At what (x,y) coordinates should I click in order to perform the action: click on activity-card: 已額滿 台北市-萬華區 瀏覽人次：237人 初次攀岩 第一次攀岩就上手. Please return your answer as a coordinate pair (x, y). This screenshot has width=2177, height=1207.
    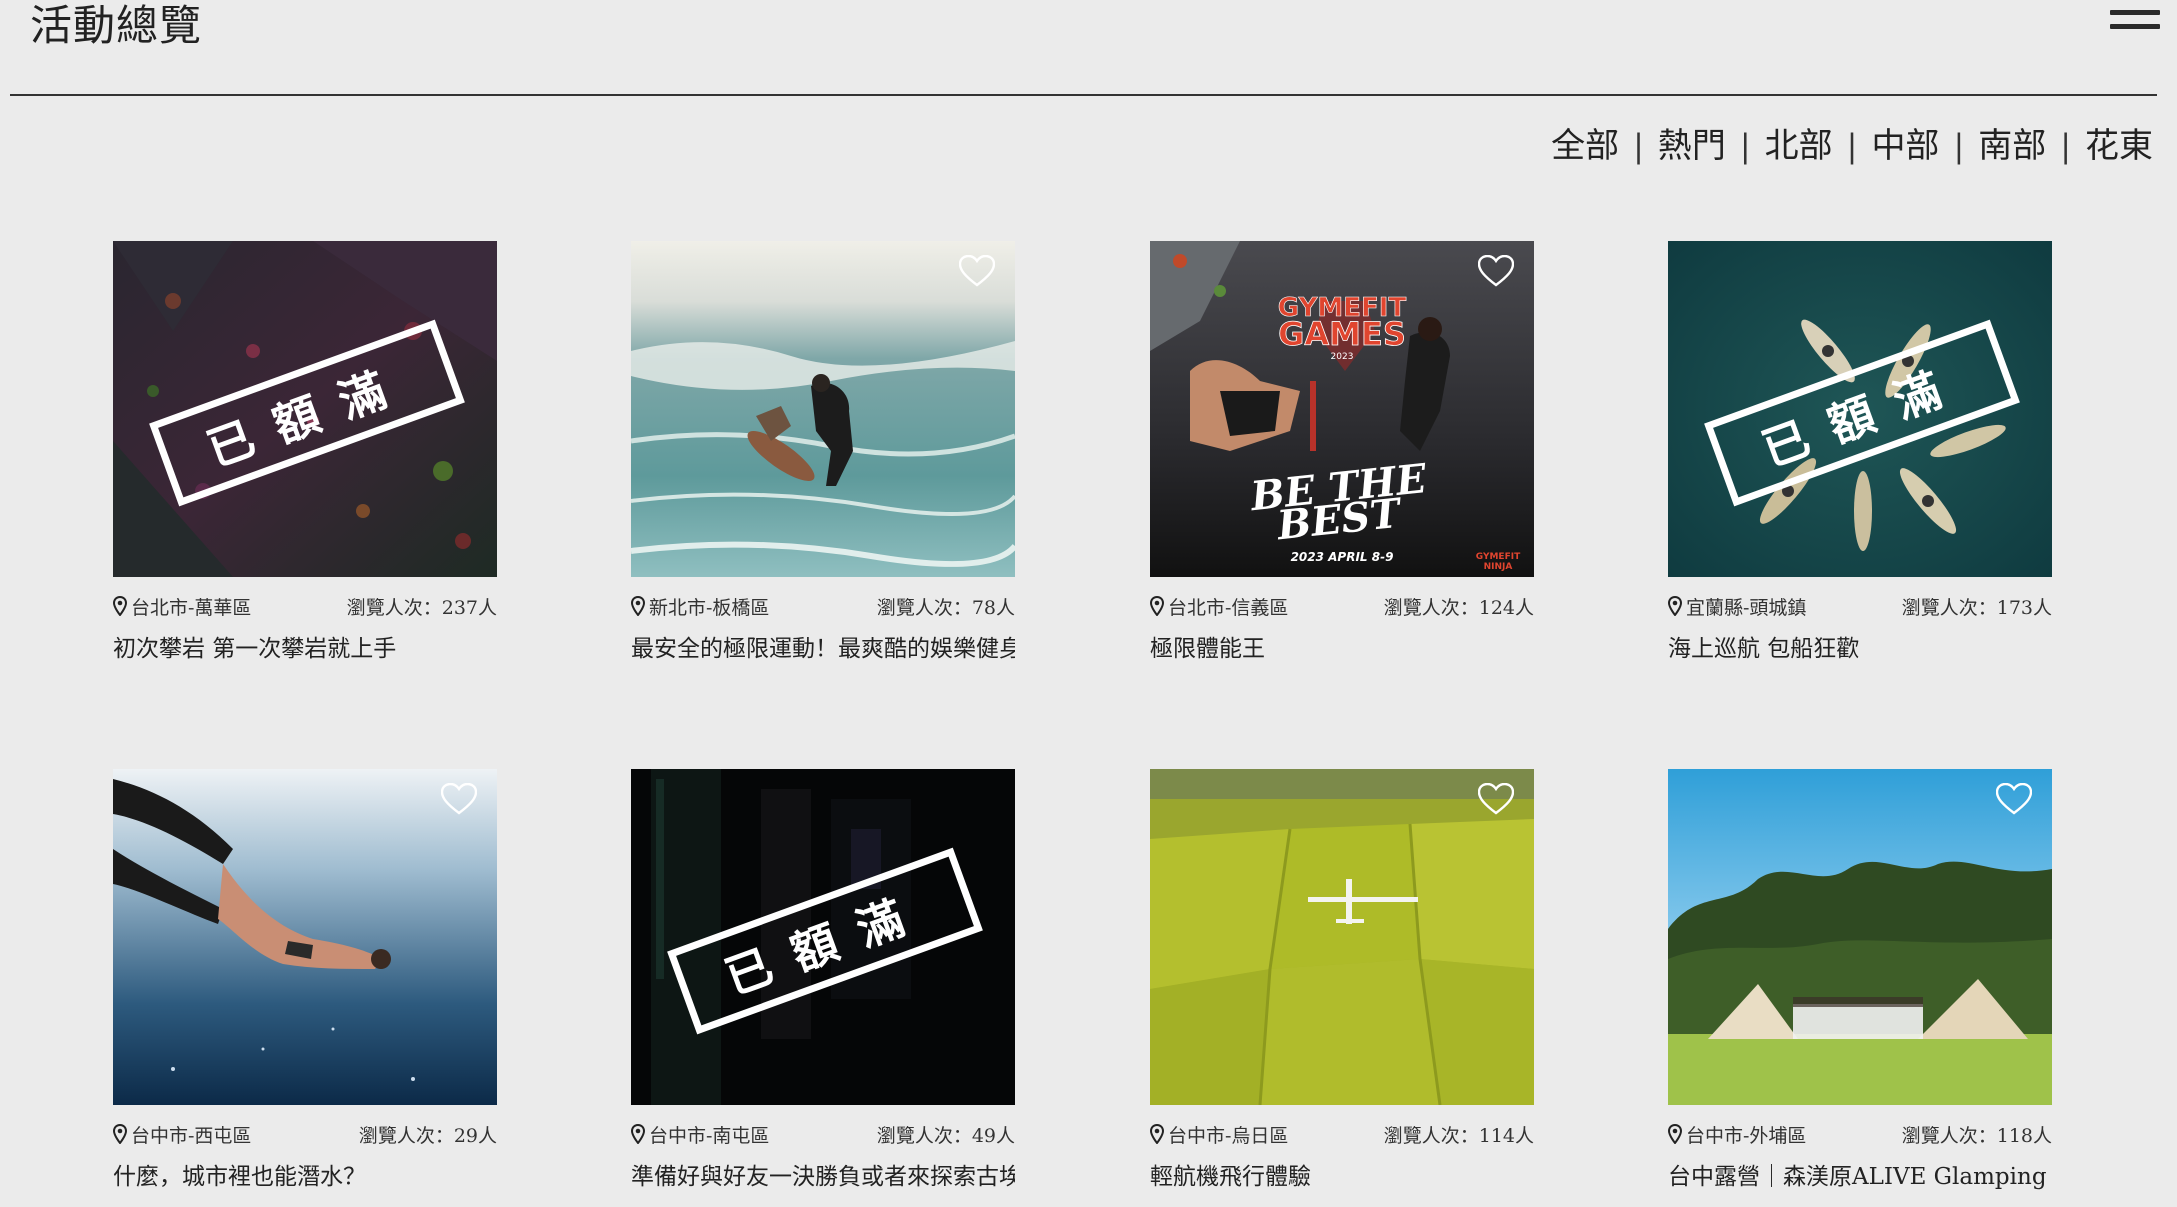
    Looking at the image, I should click on (305, 452).